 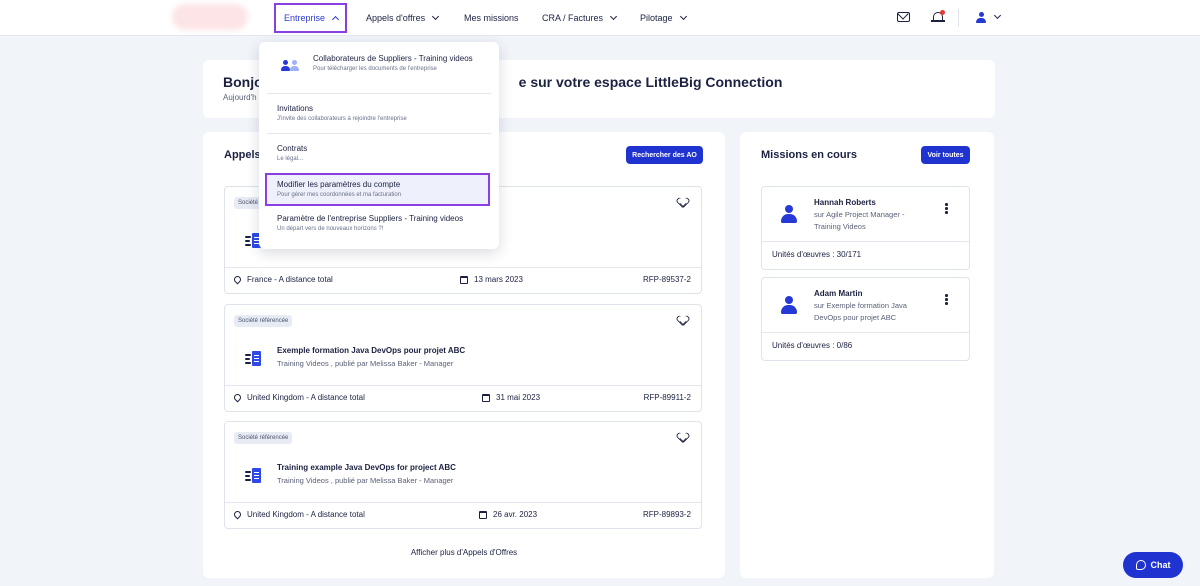 I want to click on user-icon, so click(x=981, y=17).